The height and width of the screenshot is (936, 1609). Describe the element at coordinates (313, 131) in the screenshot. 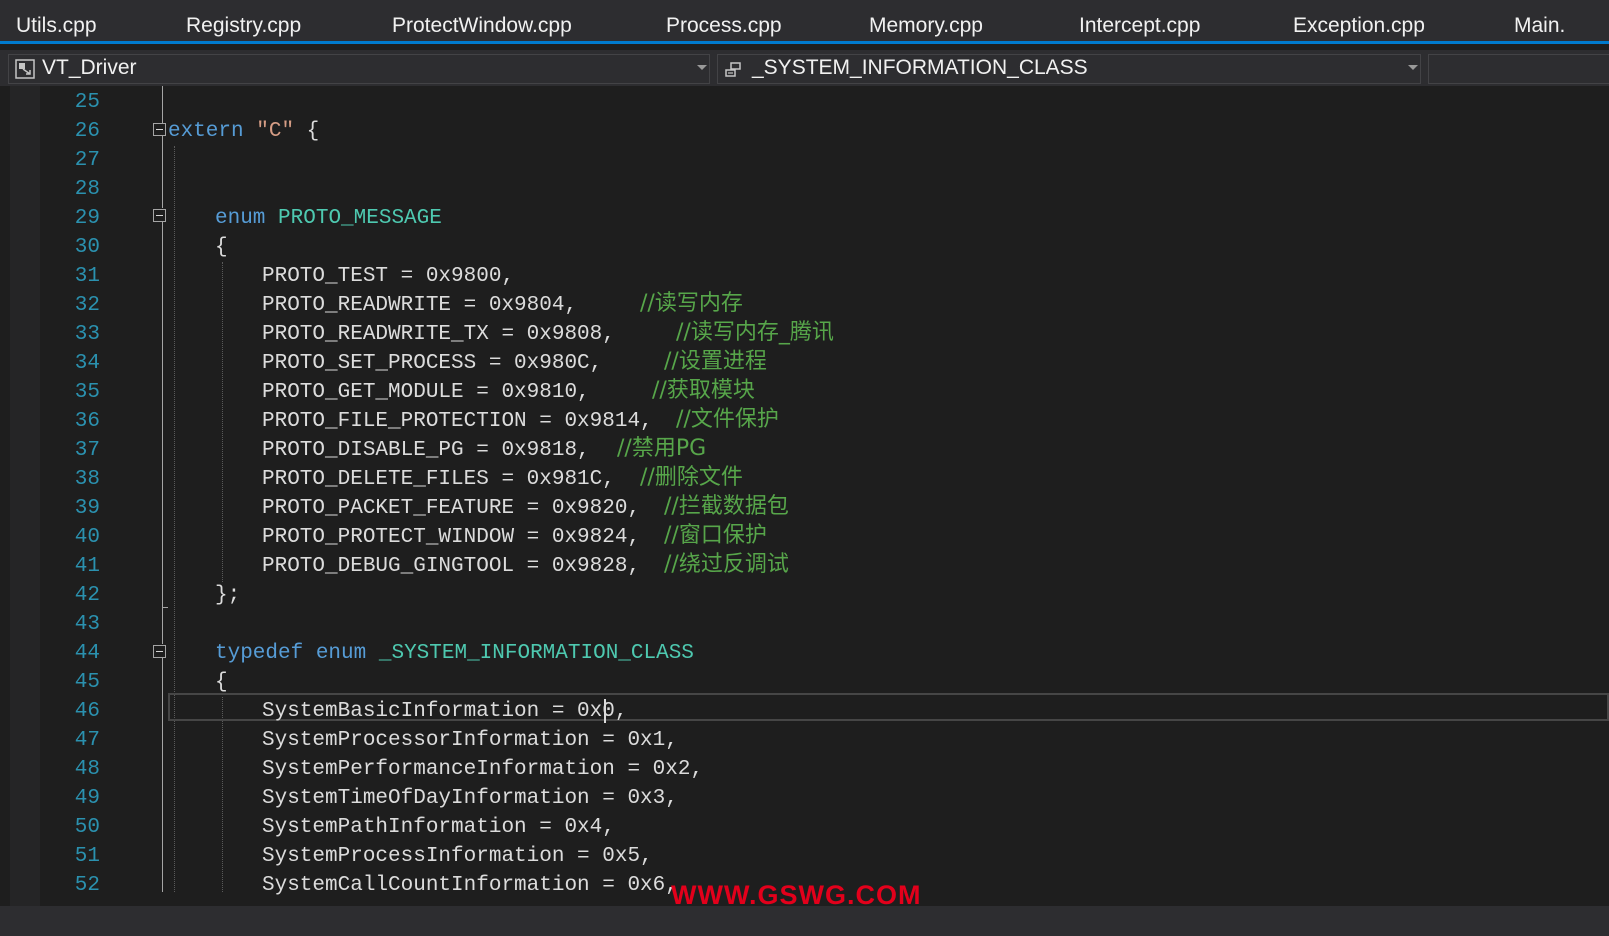

I see `extern-open-brace: {` at that location.